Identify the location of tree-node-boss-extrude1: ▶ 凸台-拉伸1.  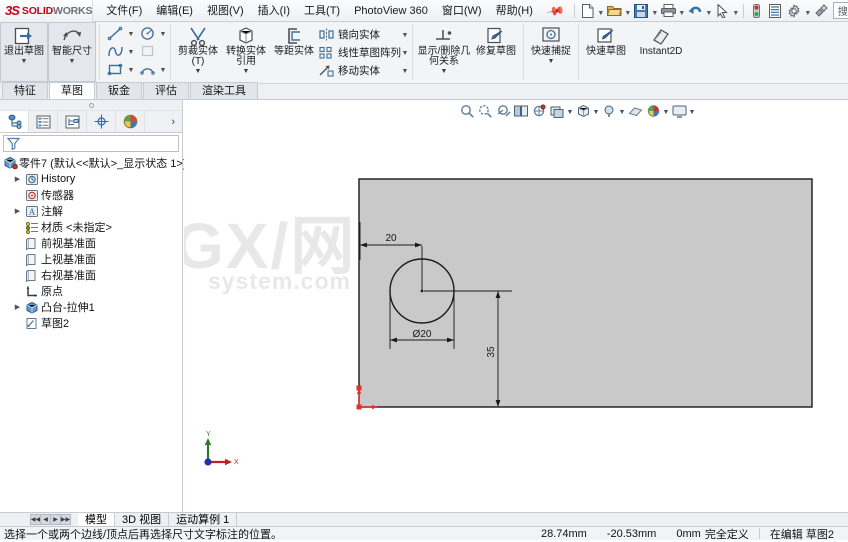
(92, 307).